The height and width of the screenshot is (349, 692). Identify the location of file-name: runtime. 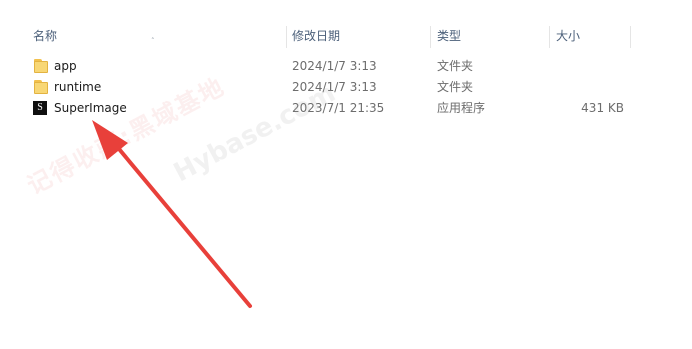
(78, 87).